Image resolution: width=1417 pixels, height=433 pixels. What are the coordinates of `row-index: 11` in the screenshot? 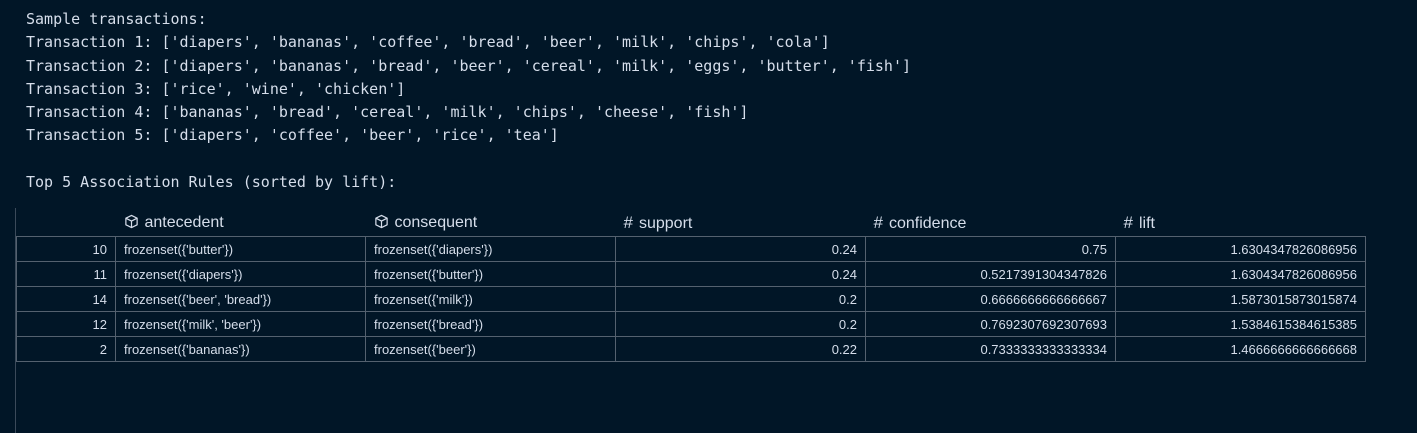 It's located at (66, 274).